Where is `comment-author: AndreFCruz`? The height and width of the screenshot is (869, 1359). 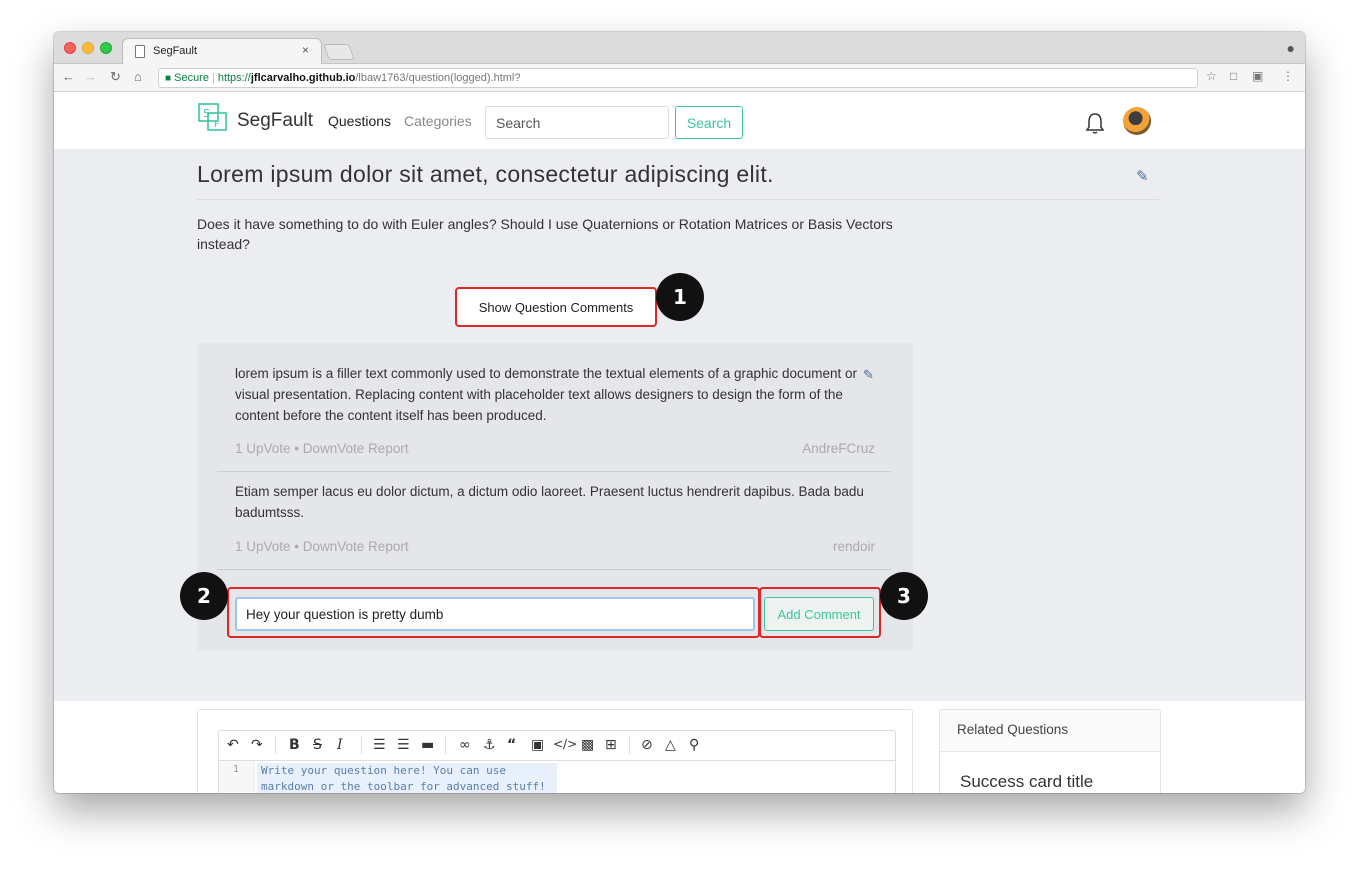 comment-author: AndreFCruz is located at coordinates (838, 448).